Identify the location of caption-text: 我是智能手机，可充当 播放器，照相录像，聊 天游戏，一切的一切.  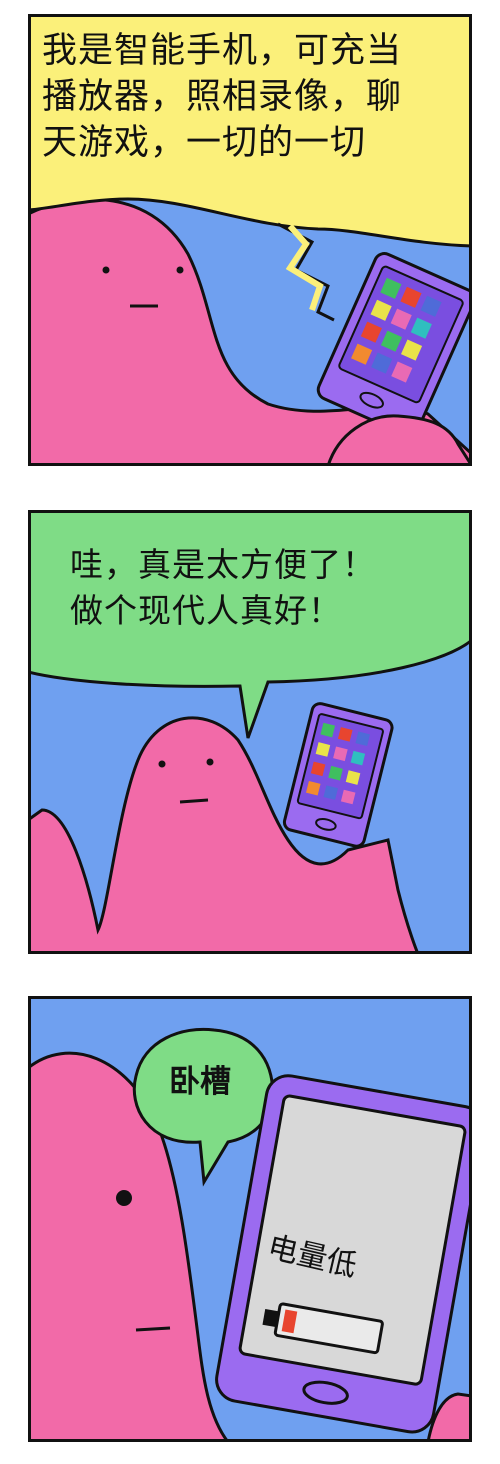
(222, 97).